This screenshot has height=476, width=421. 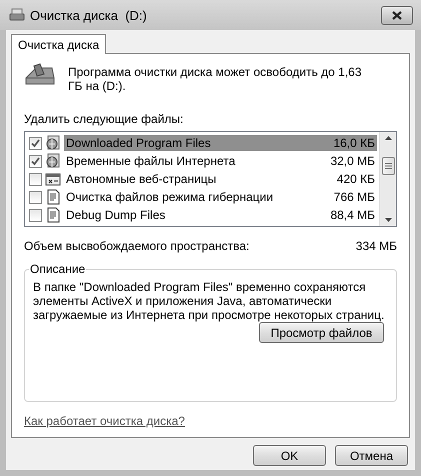 What do you see at coordinates (209, 301) in the screenshot?
I see `description-text: В папке "Downloaded Program Files" временно сохраняются элементы ActiveX и приложения Java, автоматически загружаемые из Интернета при просмотре некоторых страниц.` at bounding box center [209, 301].